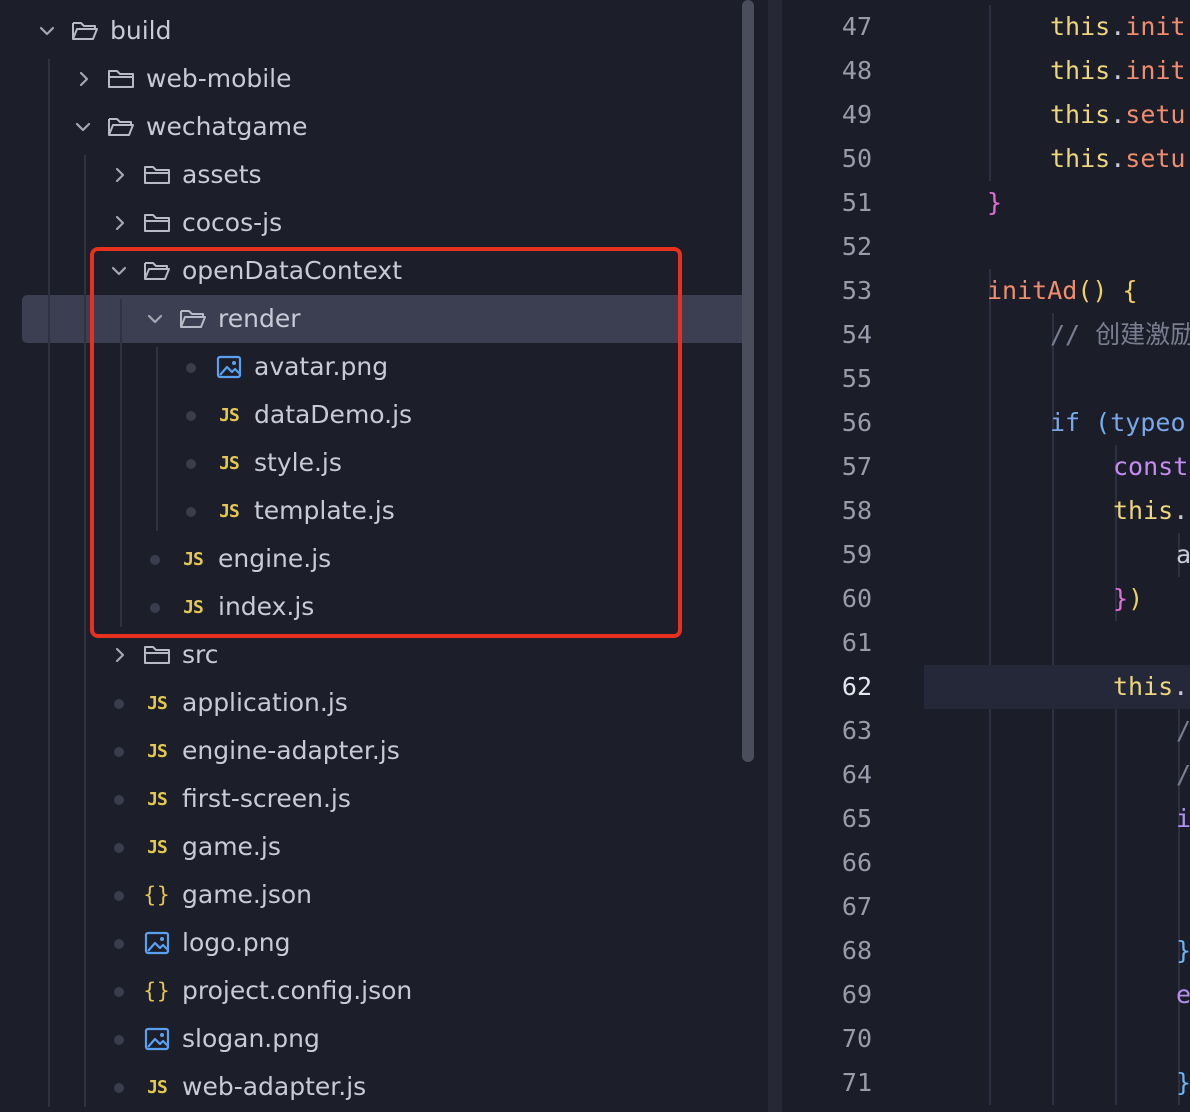  Describe the element at coordinates (384, 943) in the screenshot. I see `tree-file-row: logo.png` at that location.